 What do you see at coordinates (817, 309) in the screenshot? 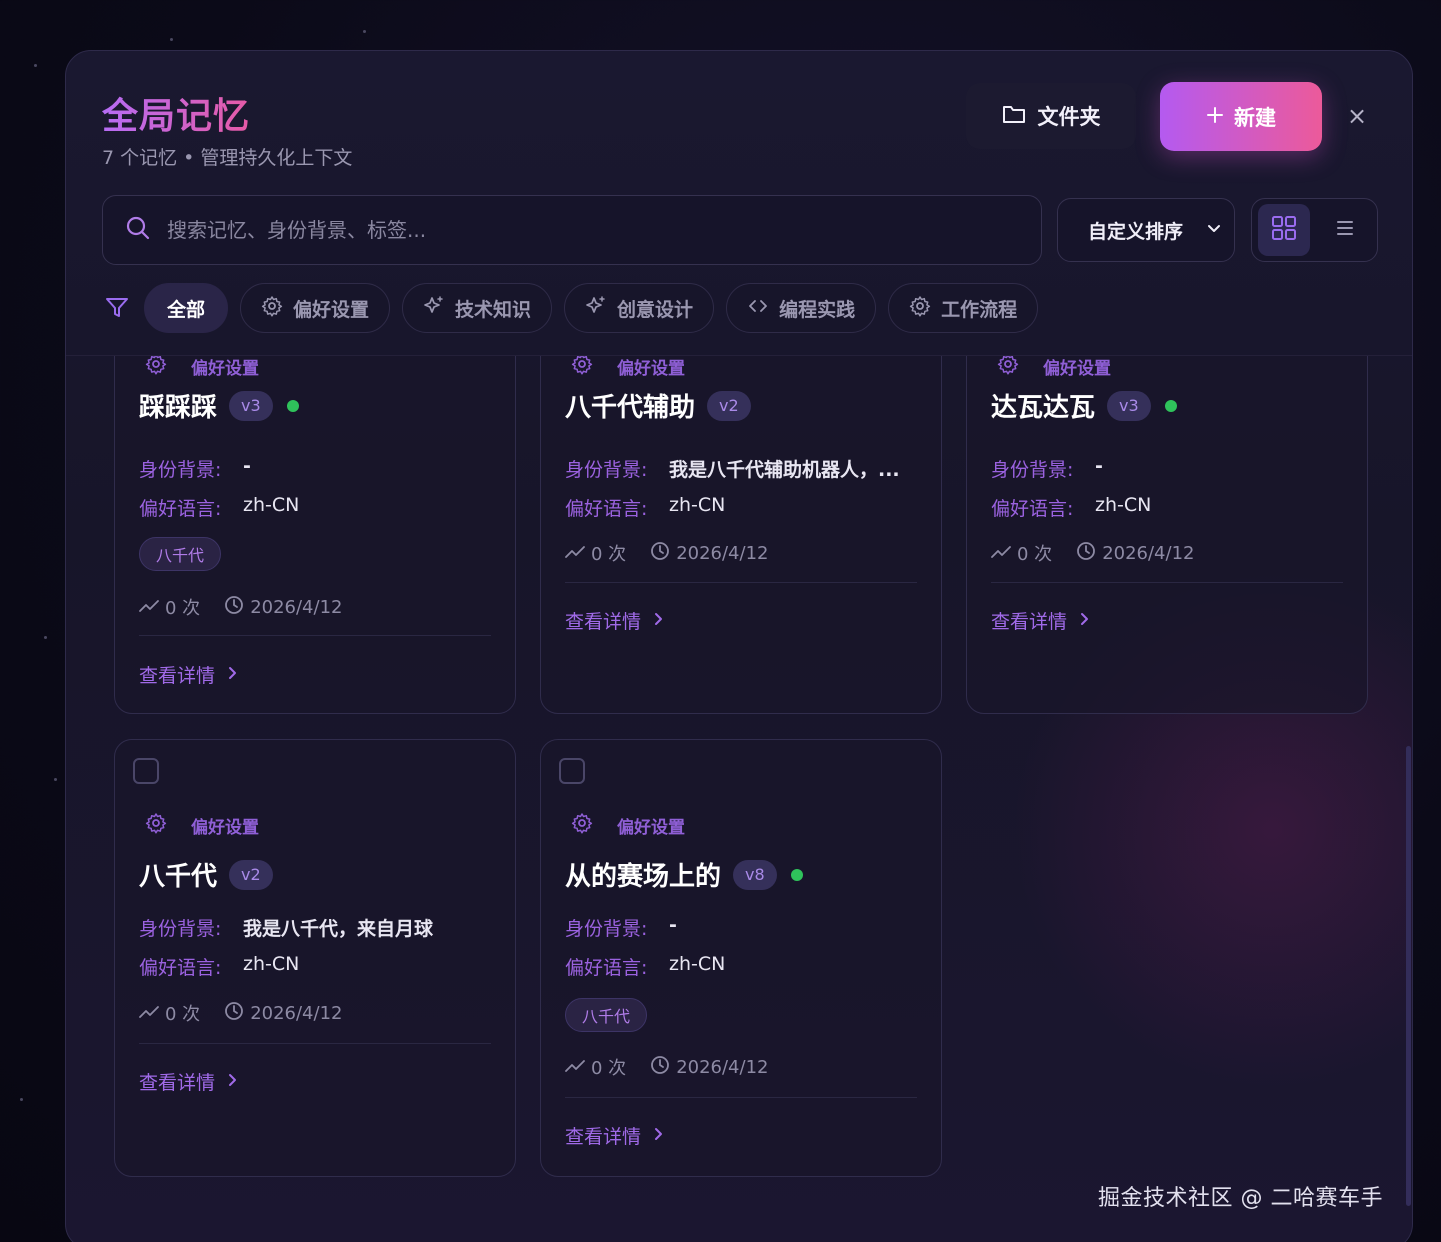
I see `filter-chip-label: 编程实践` at bounding box center [817, 309].